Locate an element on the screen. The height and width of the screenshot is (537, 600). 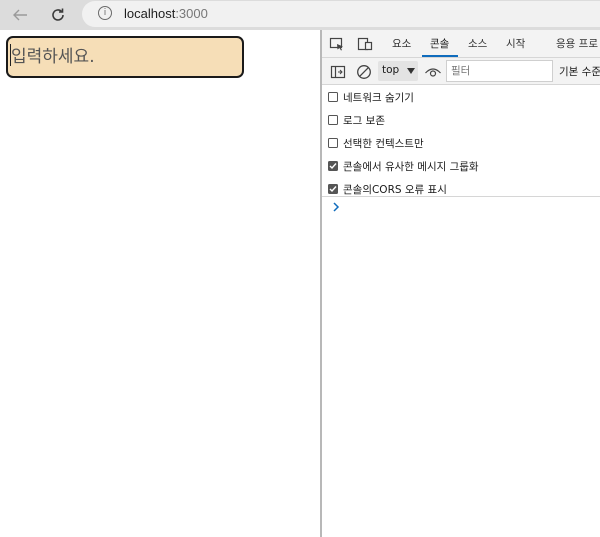
context-selector: top is located at coordinates (398, 71).